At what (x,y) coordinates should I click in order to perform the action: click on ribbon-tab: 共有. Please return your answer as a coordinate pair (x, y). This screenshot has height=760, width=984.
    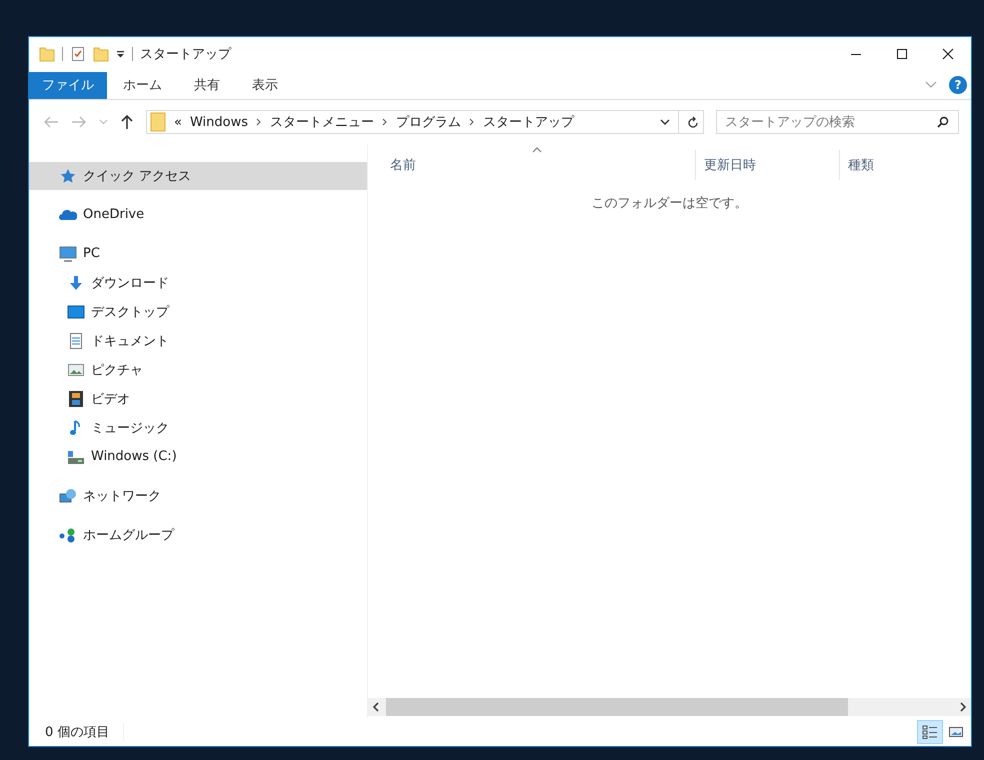
    Looking at the image, I should click on (207, 85).